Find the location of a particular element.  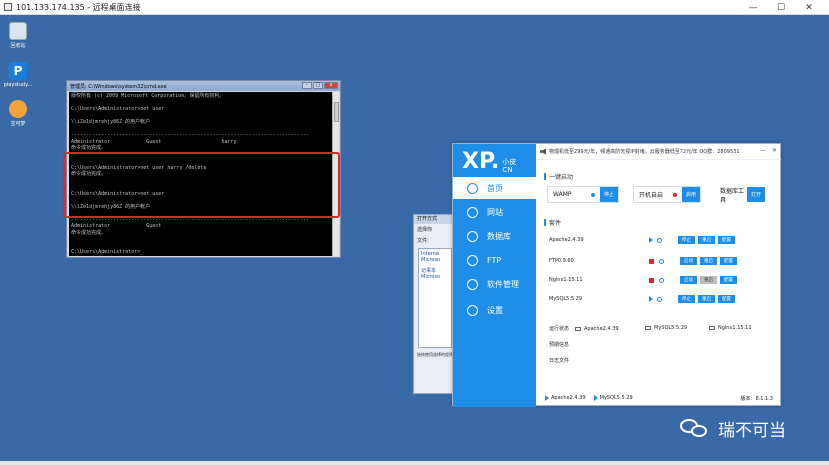

expected-info-link: 预期信息 is located at coordinates (559, 344).